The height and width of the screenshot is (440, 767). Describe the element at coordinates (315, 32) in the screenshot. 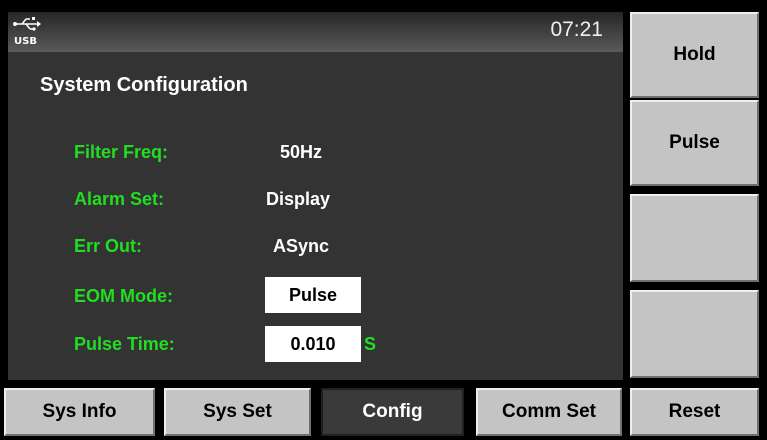

I see `status-bar: USB 07:21` at that location.